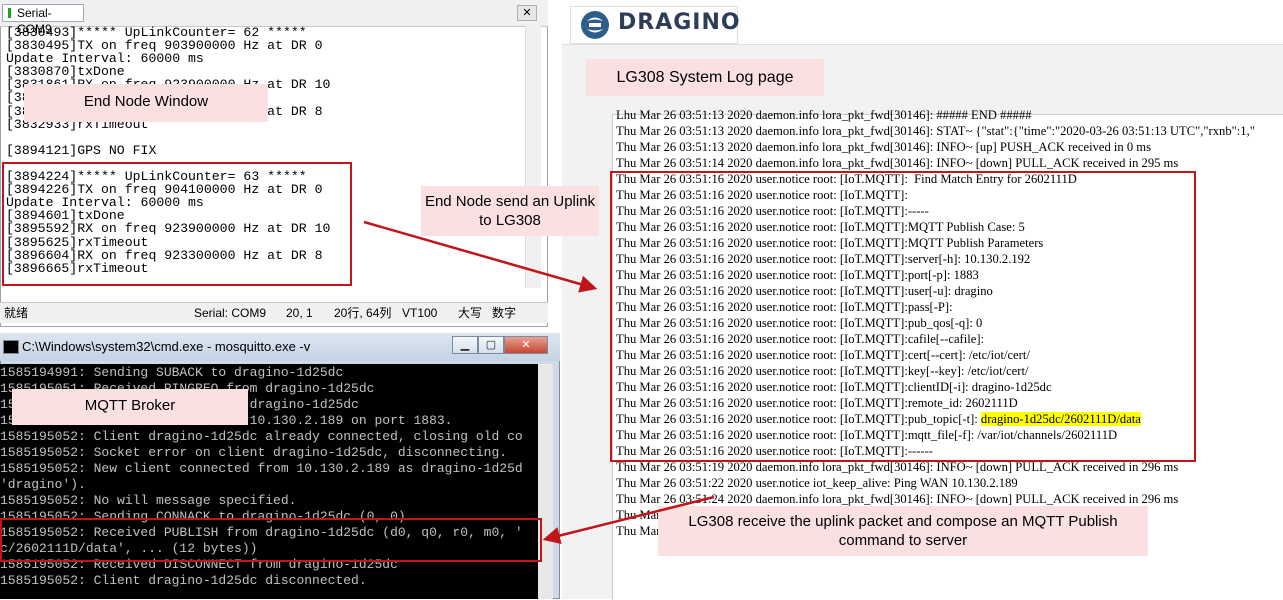 The image size is (1283, 600). I want to click on arrow-serial-to-lg308, so click(480, 256).